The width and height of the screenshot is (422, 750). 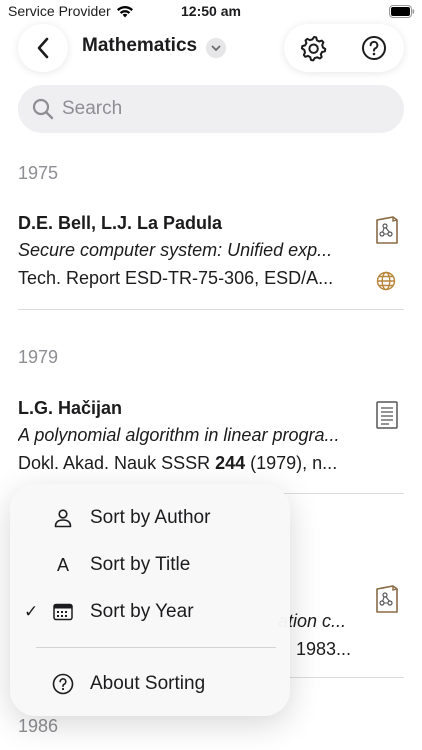 What do you see at coordinates (387, 415) in the screenshot?
I see `text-document-icon` at bounding box center [387, 415].